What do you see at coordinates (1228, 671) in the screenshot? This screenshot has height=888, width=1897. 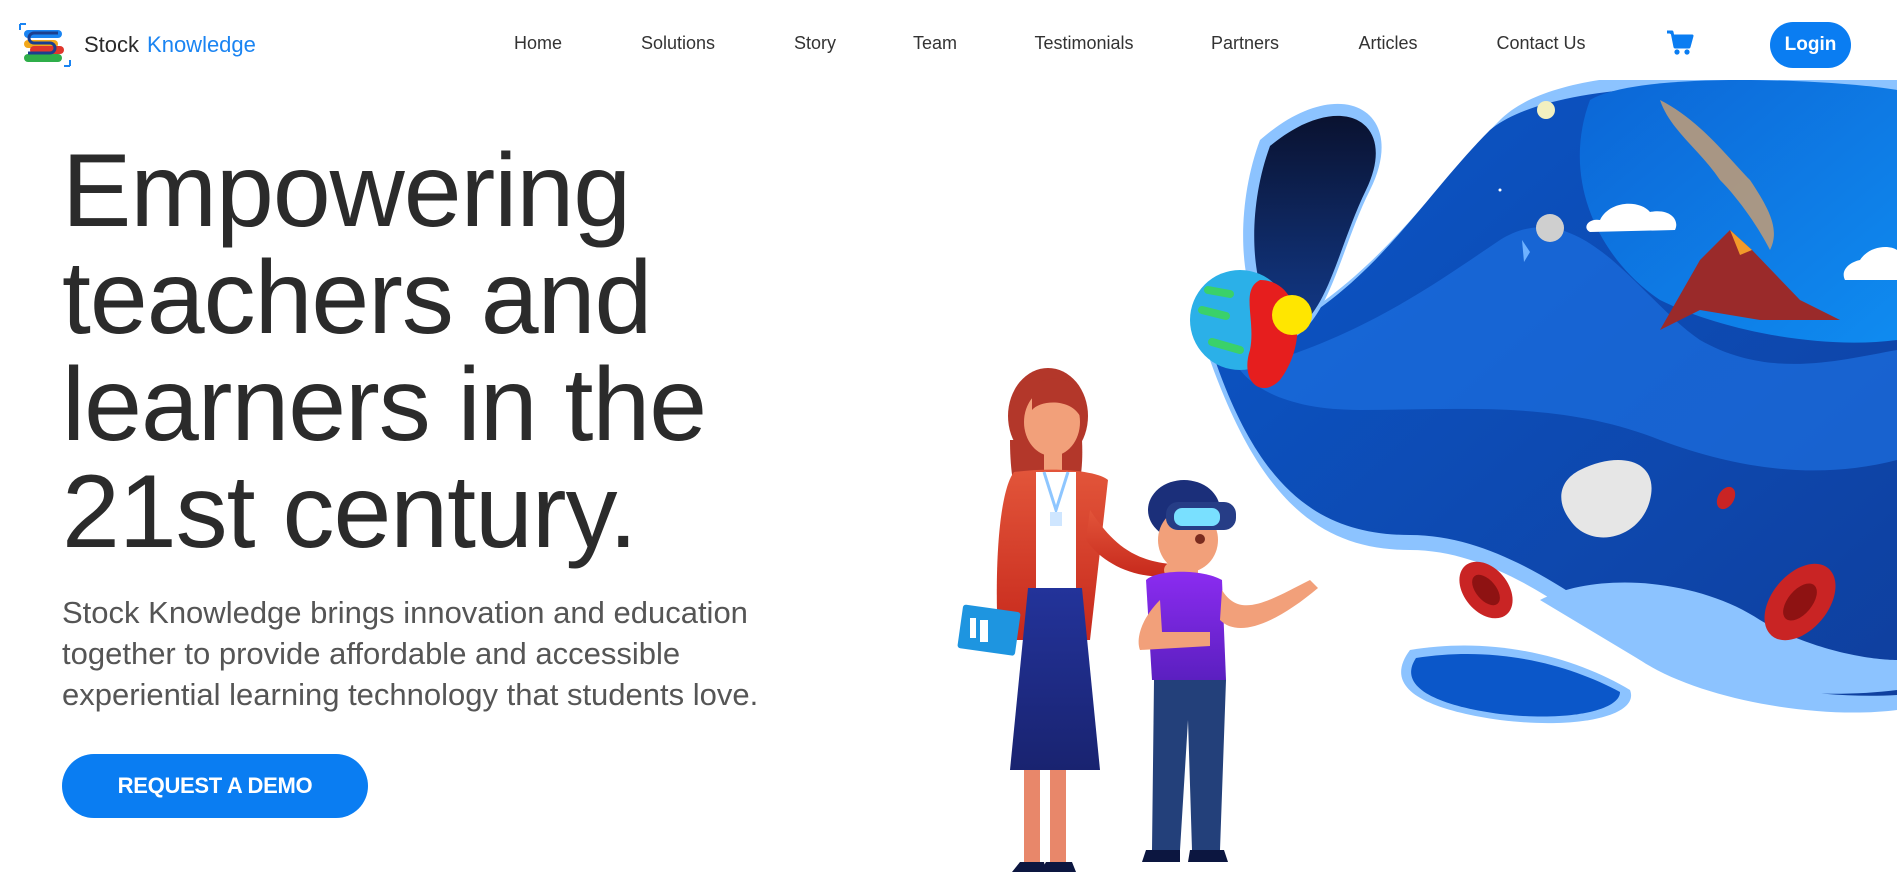 I see `student-figure` at bounding box center [1228, 671].